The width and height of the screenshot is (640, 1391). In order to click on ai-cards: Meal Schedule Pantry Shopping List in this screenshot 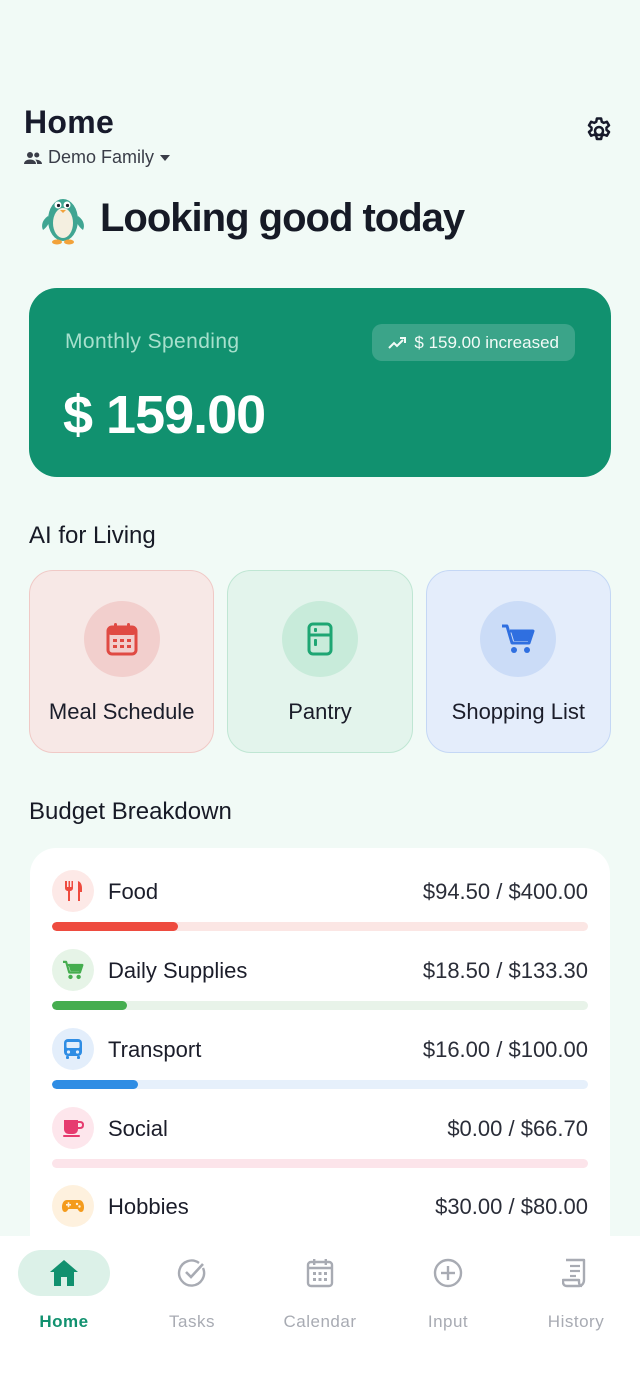, I will do `click(320, 661)`.